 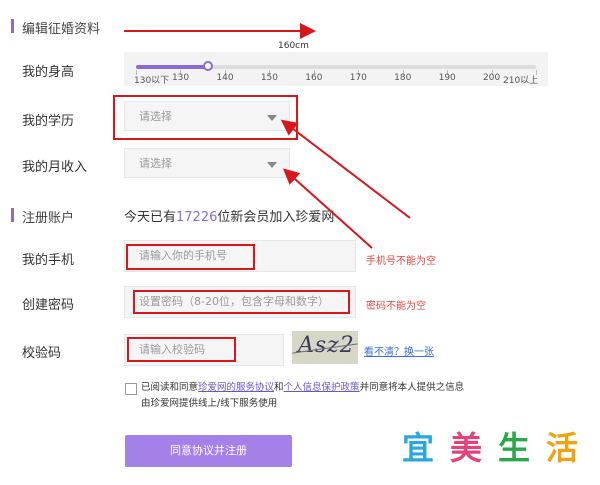 I want to click on new-members-count: 17226, so click(x=197, y=217).